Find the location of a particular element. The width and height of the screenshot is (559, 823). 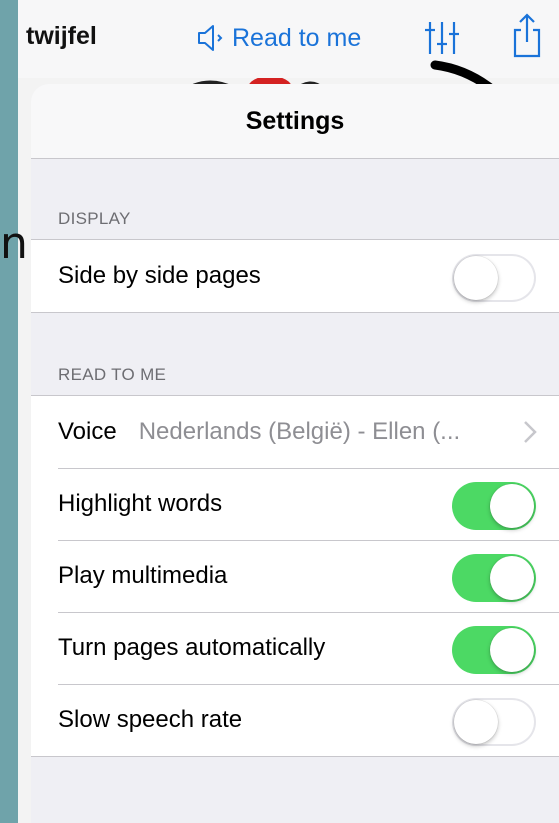

slow-speech-rate-row: Slow speech rate is located at coordinates (295, 720).